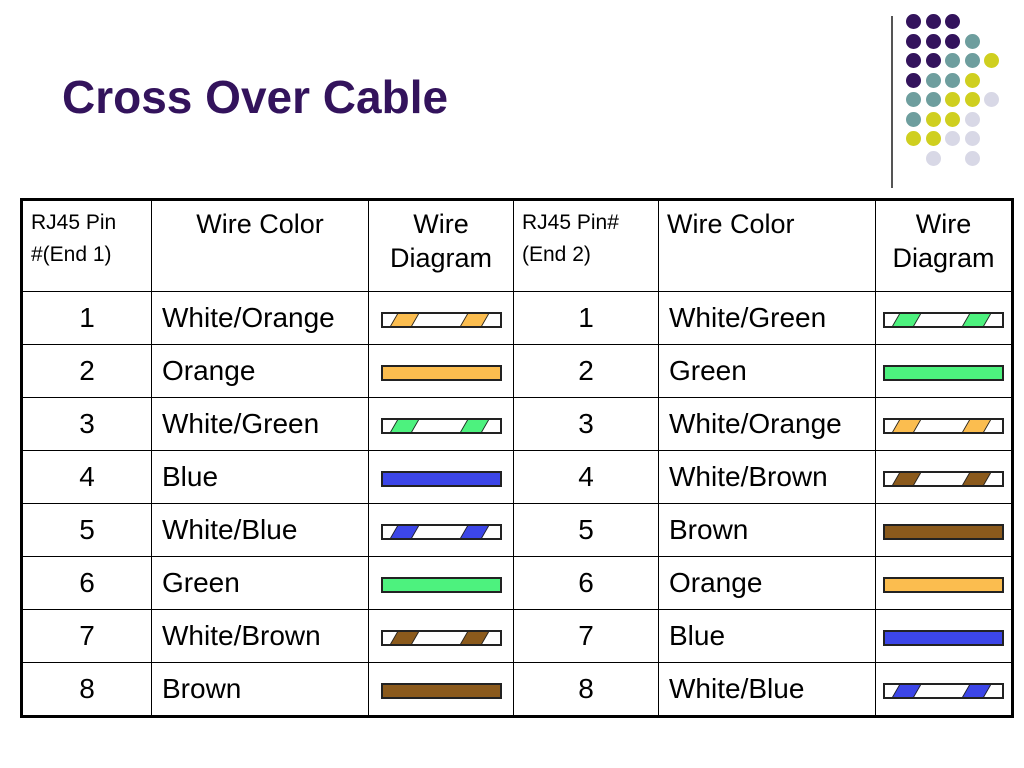  Describe the element at coordinates (86, 424) in the screenshot. I see `pin-end1: 3` at that location.